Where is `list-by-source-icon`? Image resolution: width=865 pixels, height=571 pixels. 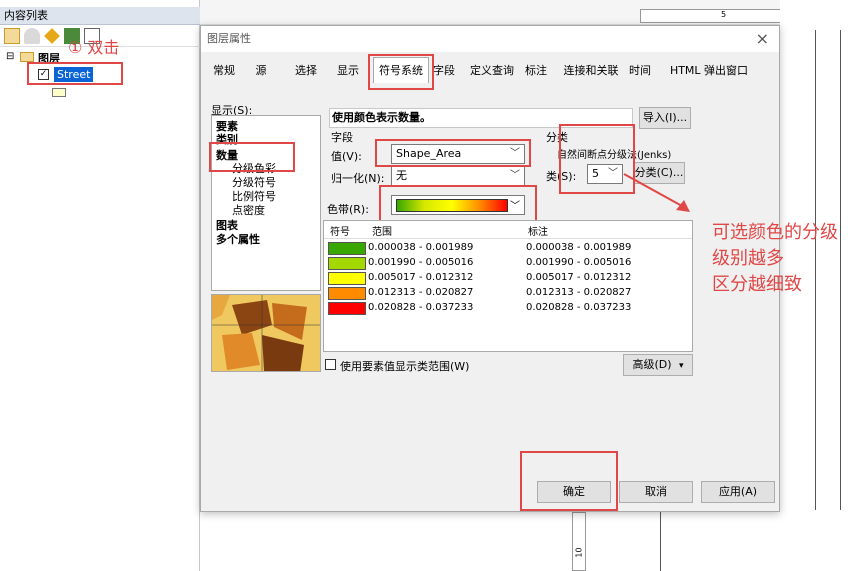
list-by-source-icon is located at coordinates (32, 36).